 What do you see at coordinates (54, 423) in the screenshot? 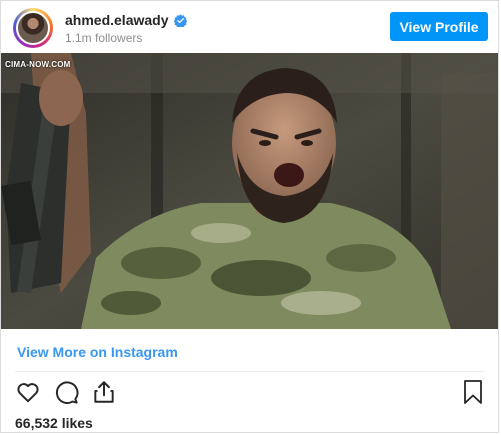
I see `likes-count: 66,532 likes` at bounding box center [54, 423].